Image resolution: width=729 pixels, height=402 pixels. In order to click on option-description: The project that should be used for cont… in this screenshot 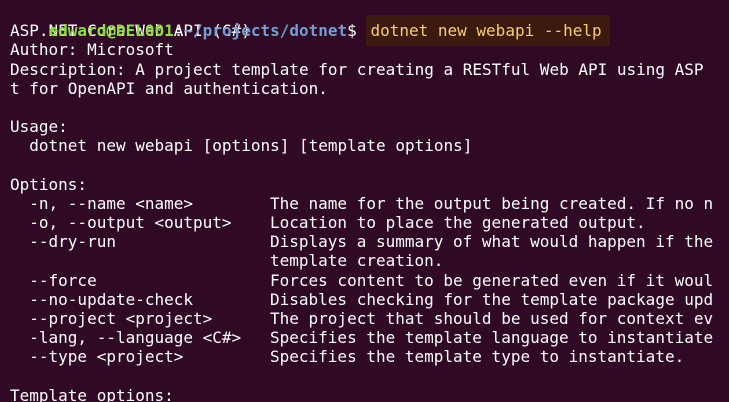, I will do `click(492, 318)`.